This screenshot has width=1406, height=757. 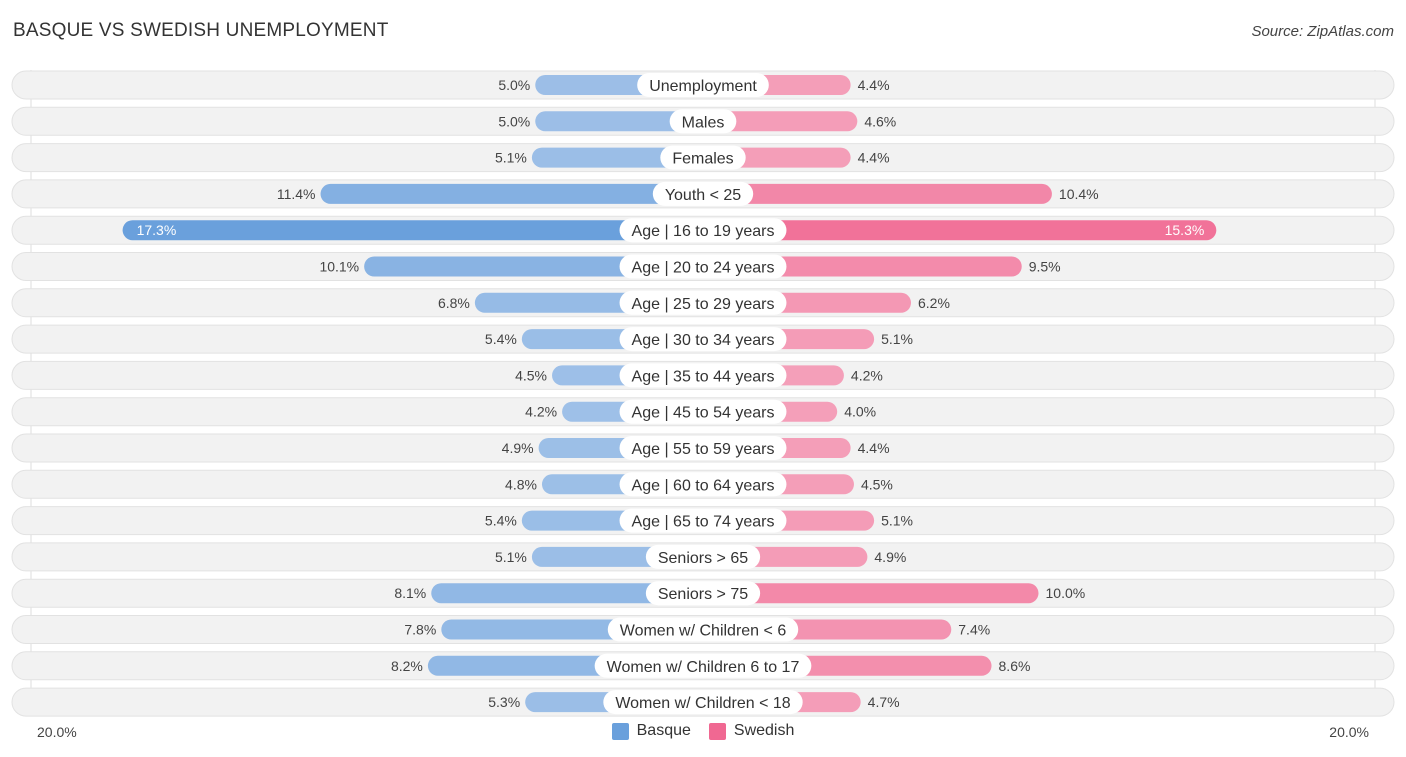 I want to click on value-label-basque: 4.5%, so click(x=531, y=375).